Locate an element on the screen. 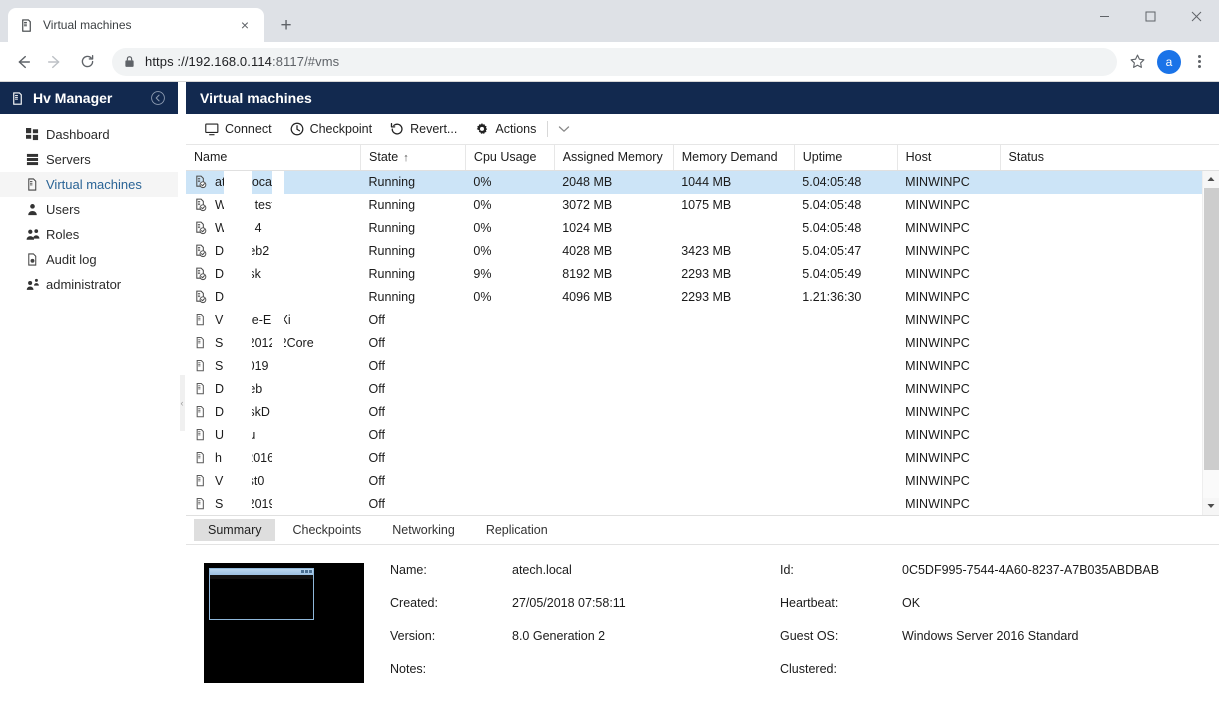 The image size is (1219, 724). cell-state: Off is located at coordinates (376, 343).